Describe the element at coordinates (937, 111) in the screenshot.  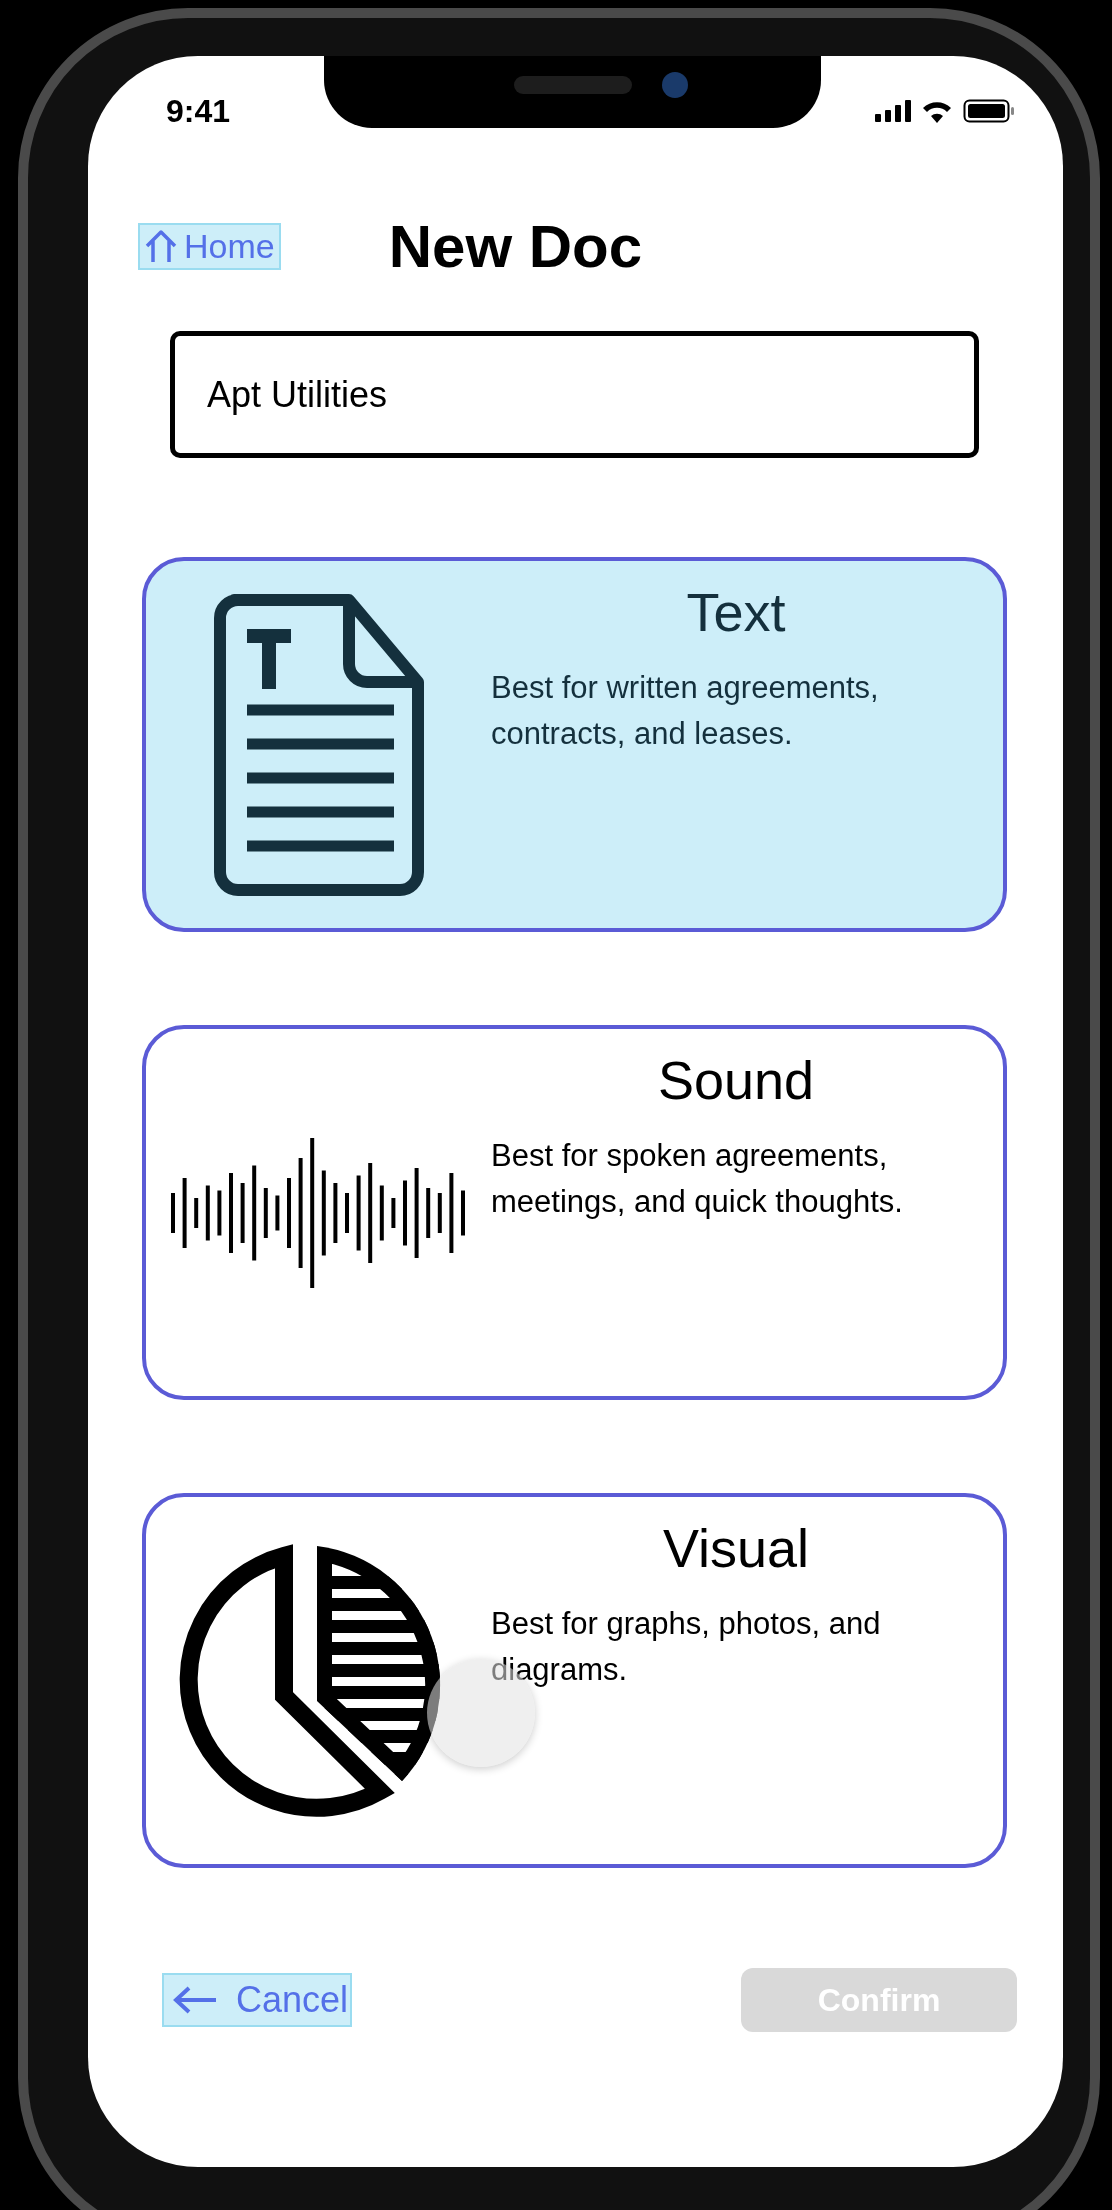
I see `wifi-icon` at that location.